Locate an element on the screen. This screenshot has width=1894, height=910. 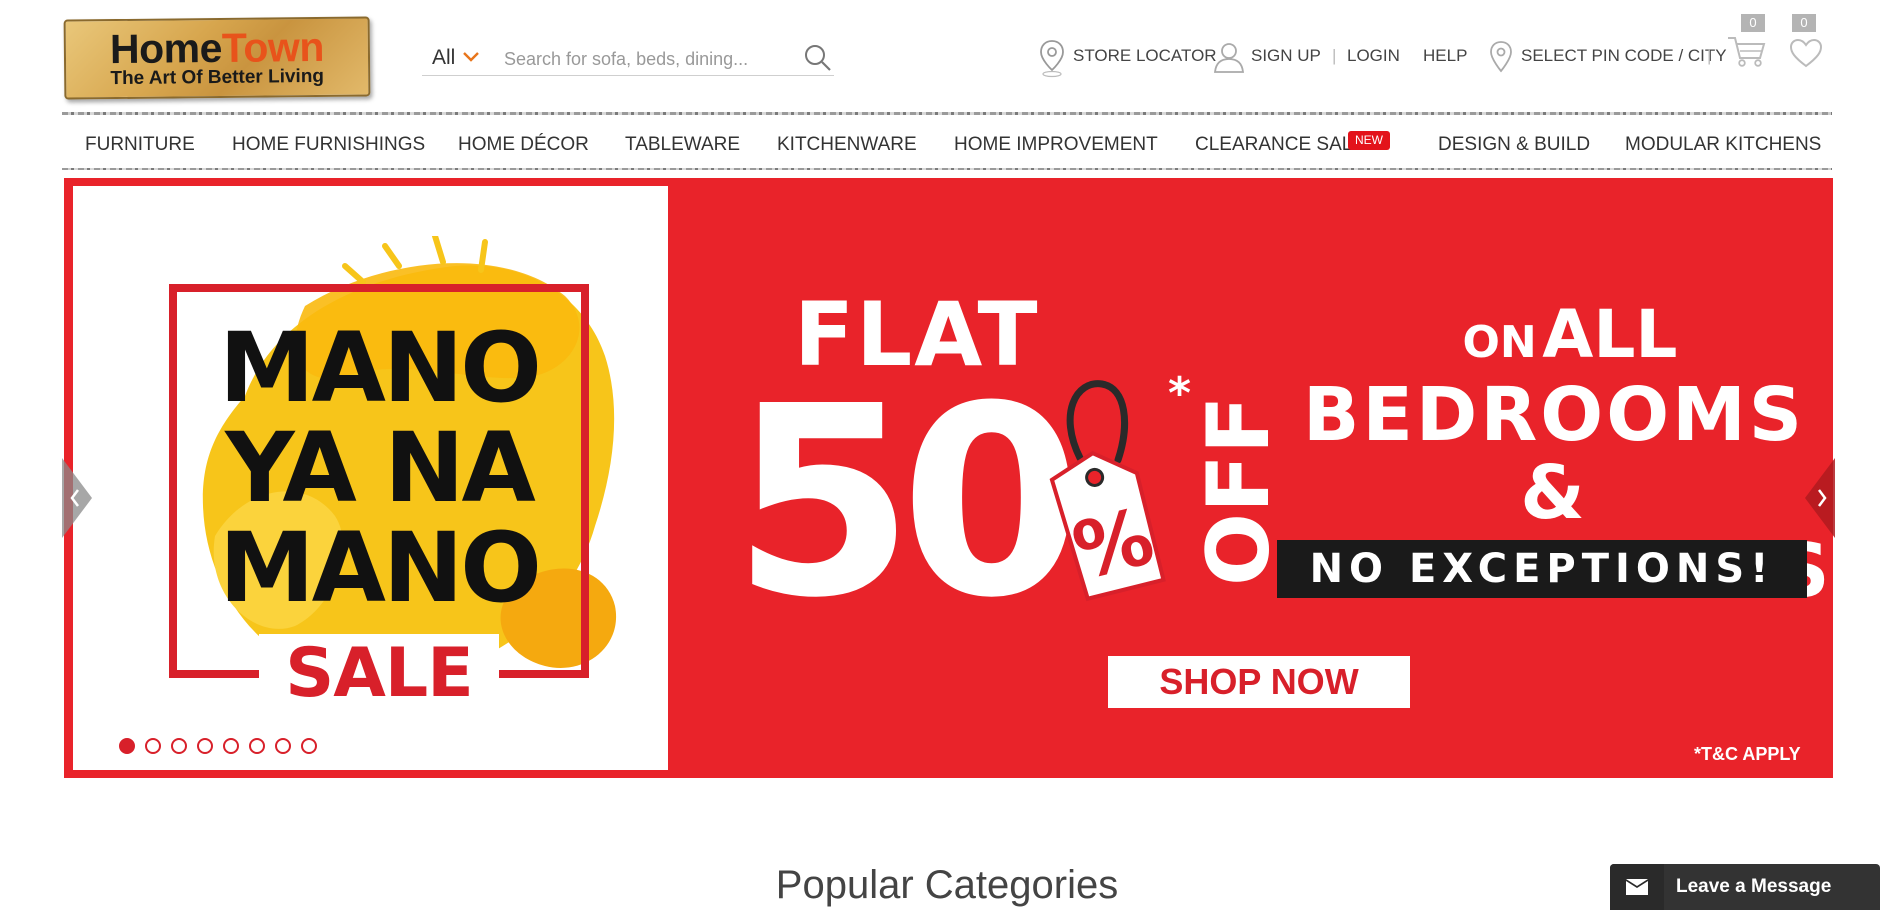
new-badge: NEW is located at coordinates (1369, 140).